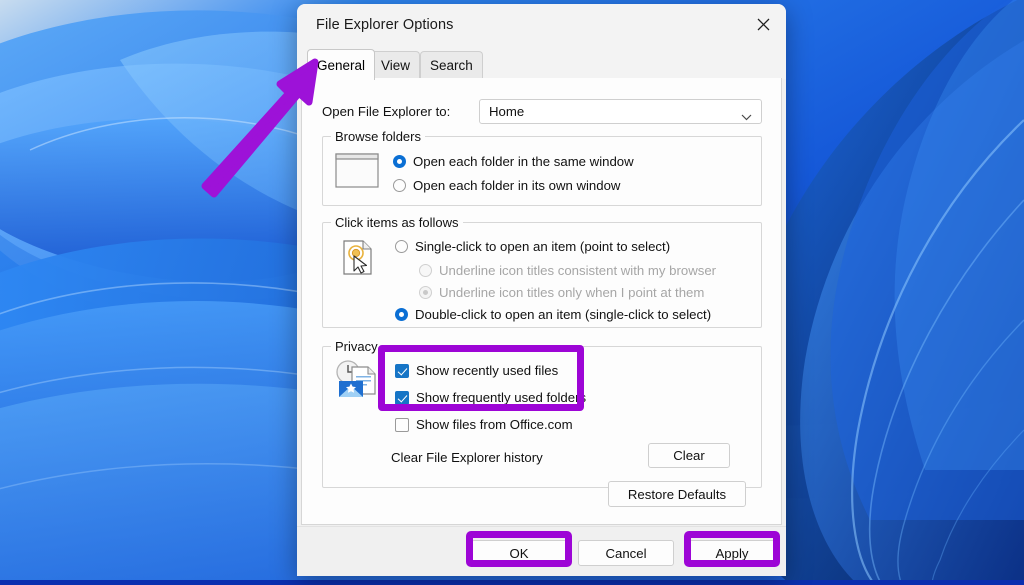 This screenshot has width=1024, height=585. Describe the element at coordinates (501, 397) in the screenshot. I see `checkbox-show-frequent-folders-label: Show frequently used folders` at that location.